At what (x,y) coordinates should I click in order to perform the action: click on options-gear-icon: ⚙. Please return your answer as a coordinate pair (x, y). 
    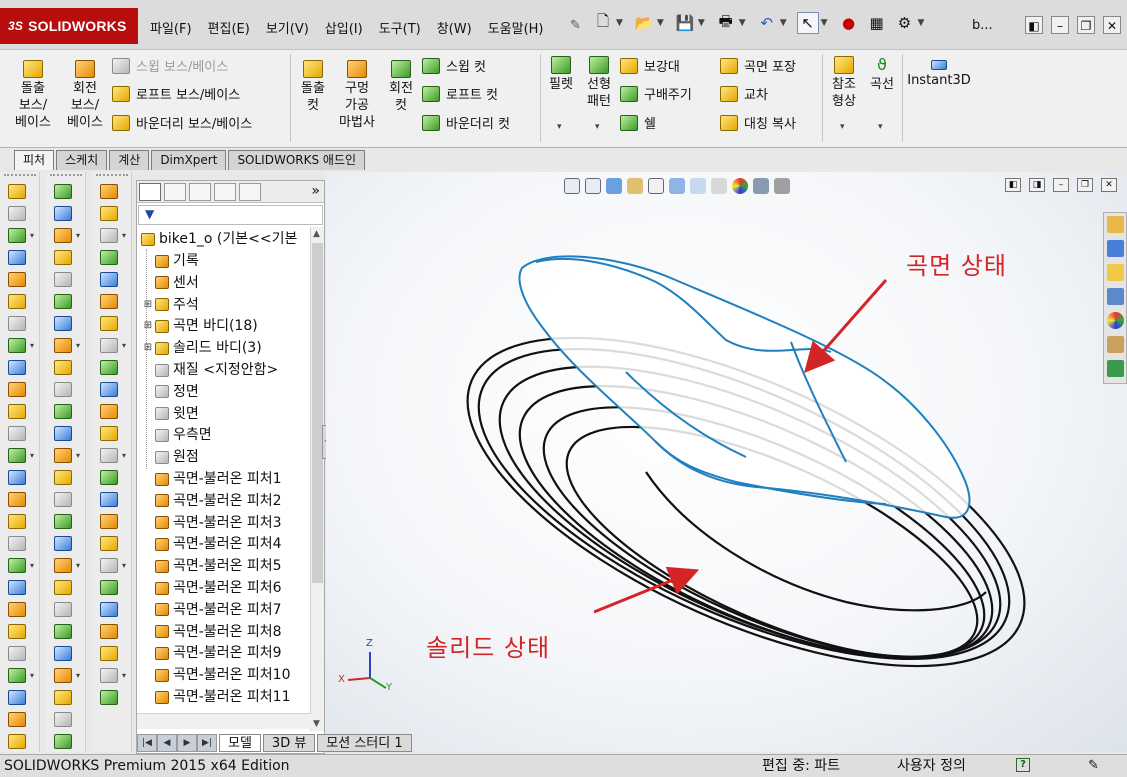
    Looking at the image, I should click on (905, 23).